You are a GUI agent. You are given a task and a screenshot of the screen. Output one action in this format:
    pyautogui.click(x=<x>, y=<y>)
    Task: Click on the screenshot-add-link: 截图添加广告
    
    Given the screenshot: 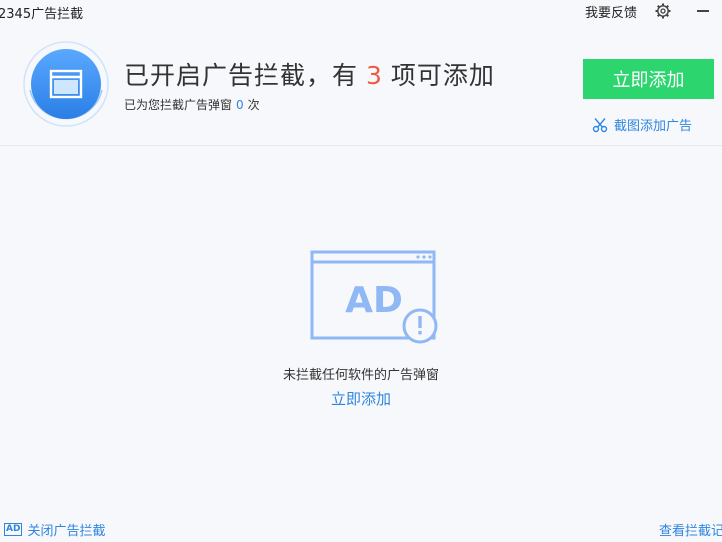 What is the action you would take?
    pyautogui.click(x=642, y=124)
    